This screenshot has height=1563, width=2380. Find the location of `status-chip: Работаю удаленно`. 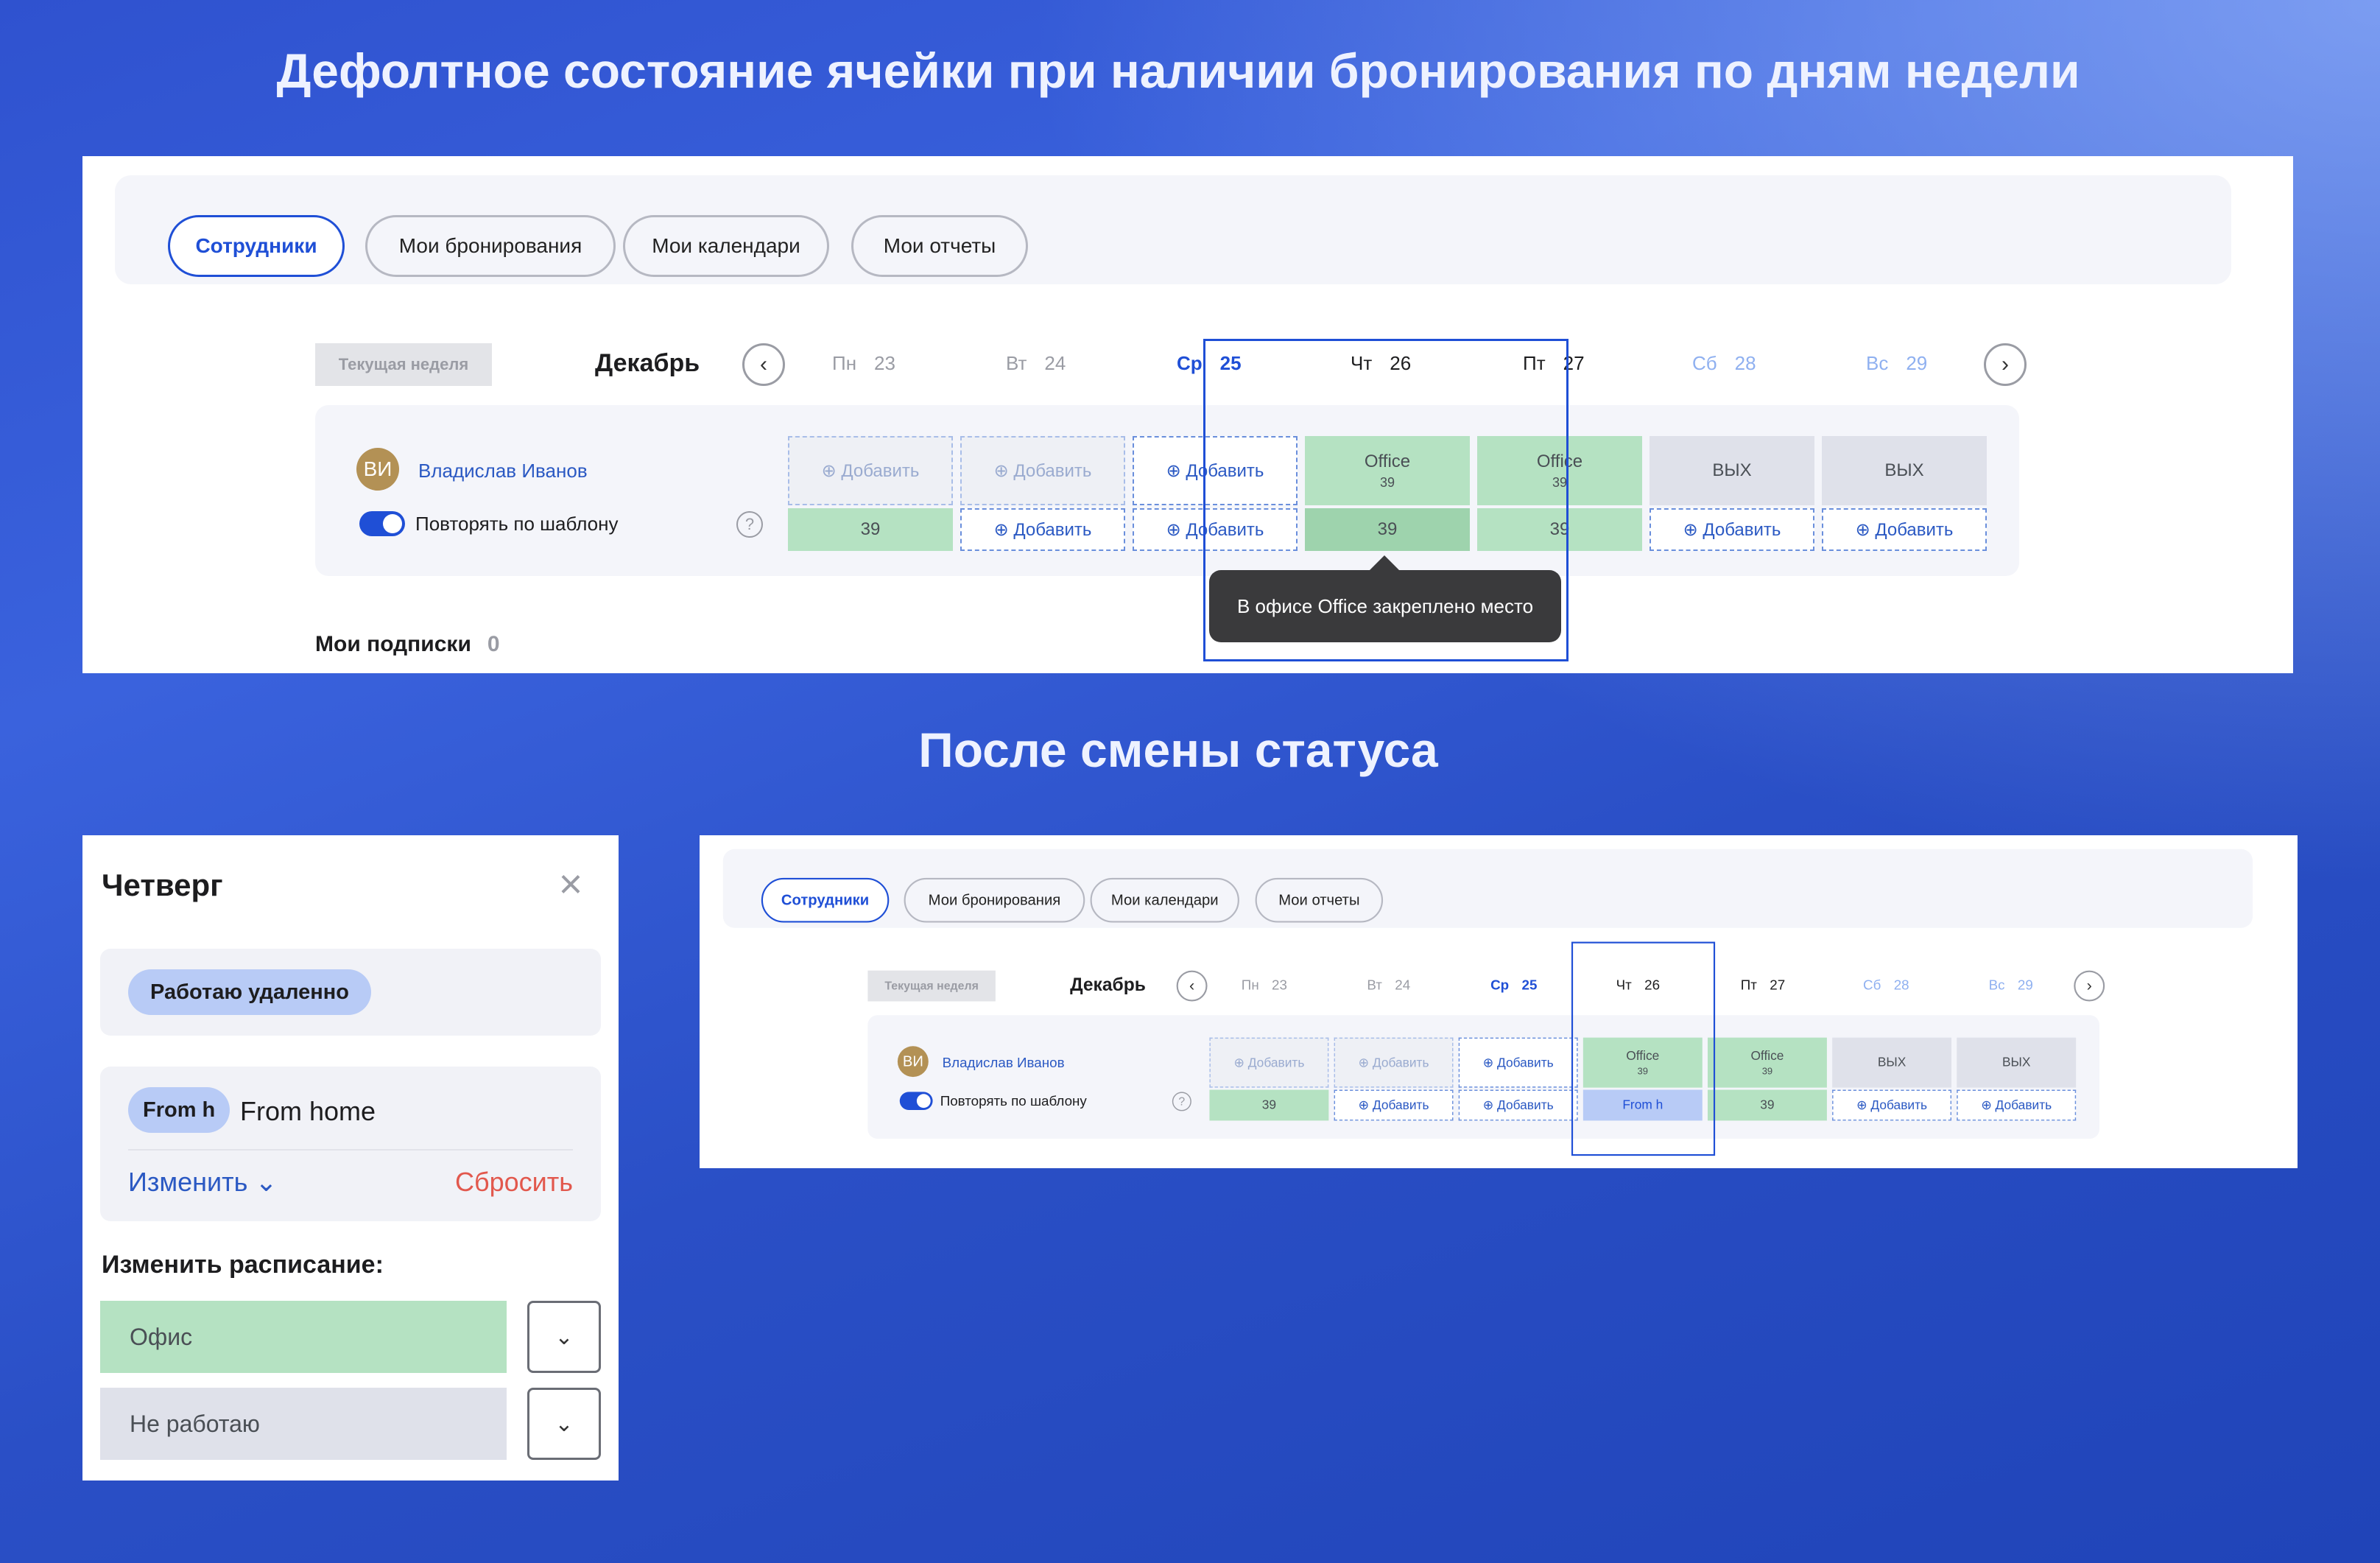

status-chip: Работаю удаленно is located at coordinates (250, 992).